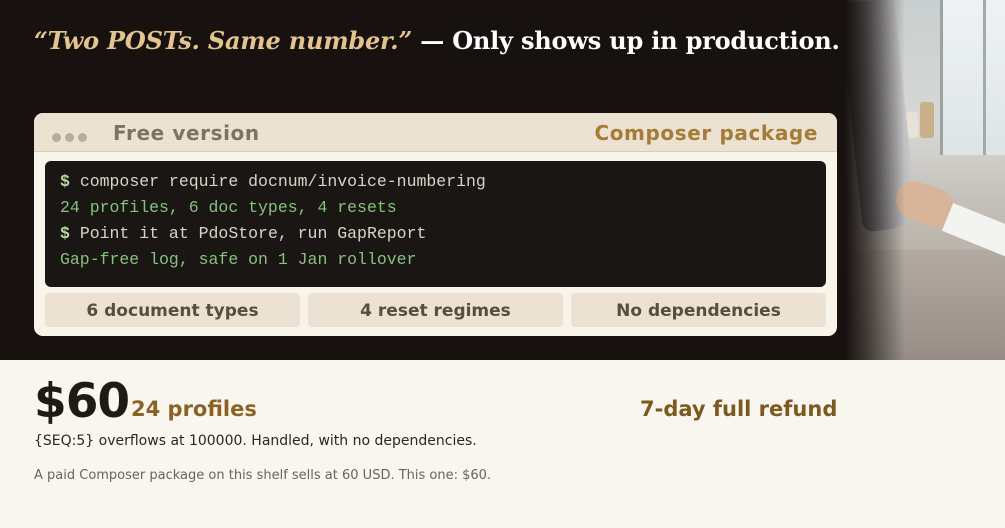 This screenshot has height=528, width=1005. What do you see at coordinates (82, 401) in the screenshot?
I see `price: $60` at bounding box center [82, 401].